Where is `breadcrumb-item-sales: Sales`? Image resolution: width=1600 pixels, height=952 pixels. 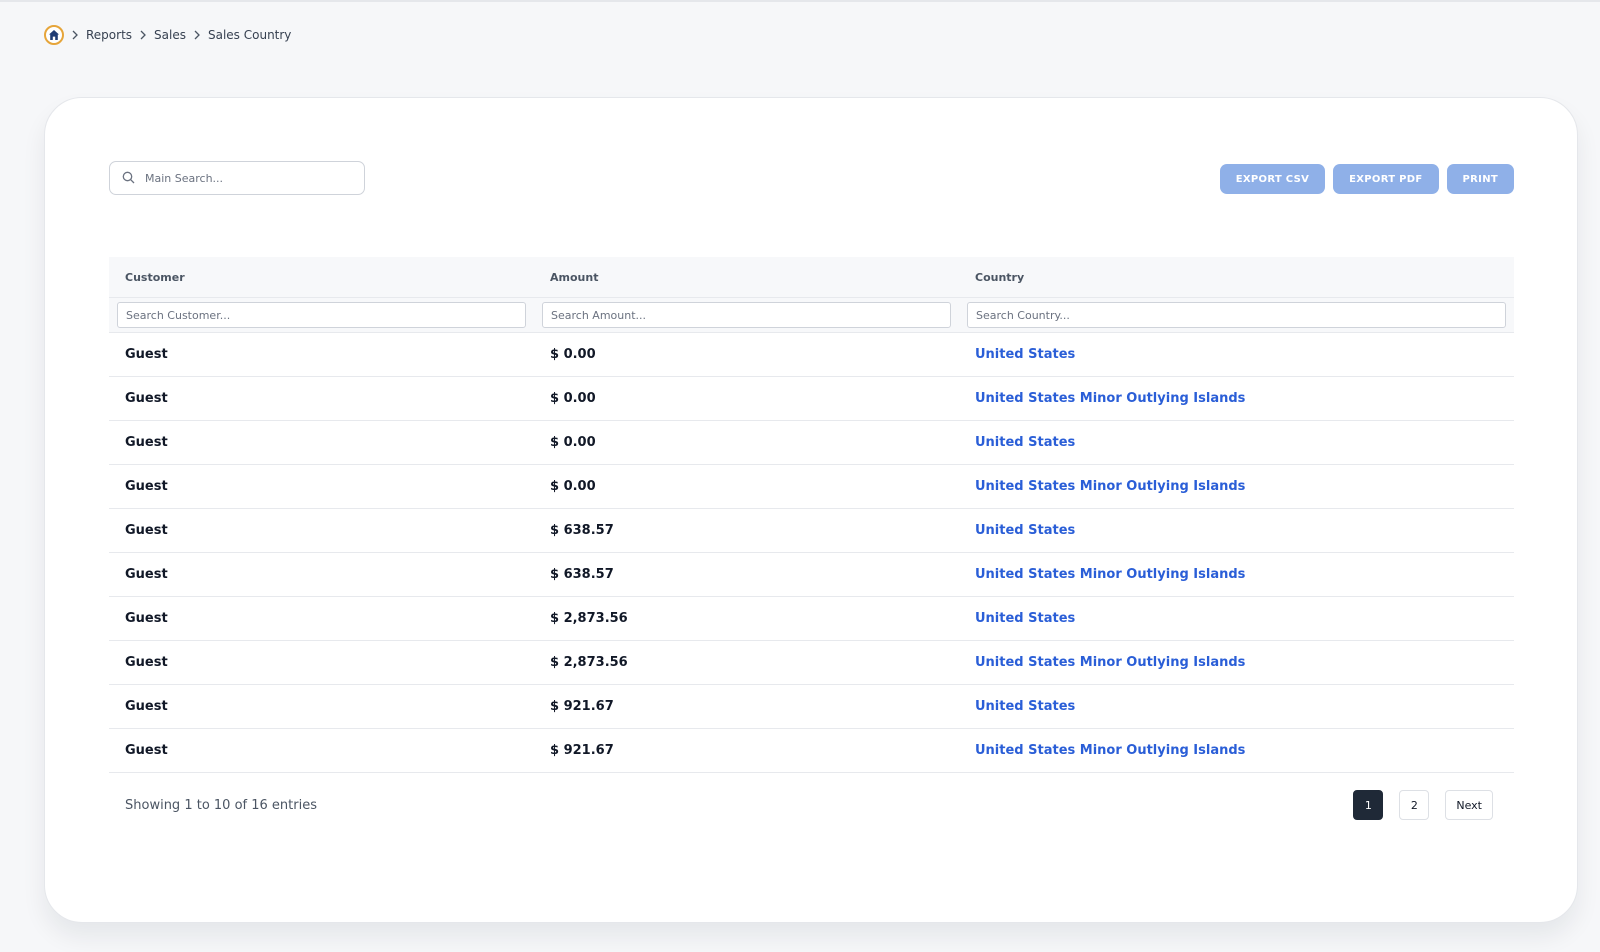
breadcrumb-item-sales: Sales is located at coordinates (170, 35).